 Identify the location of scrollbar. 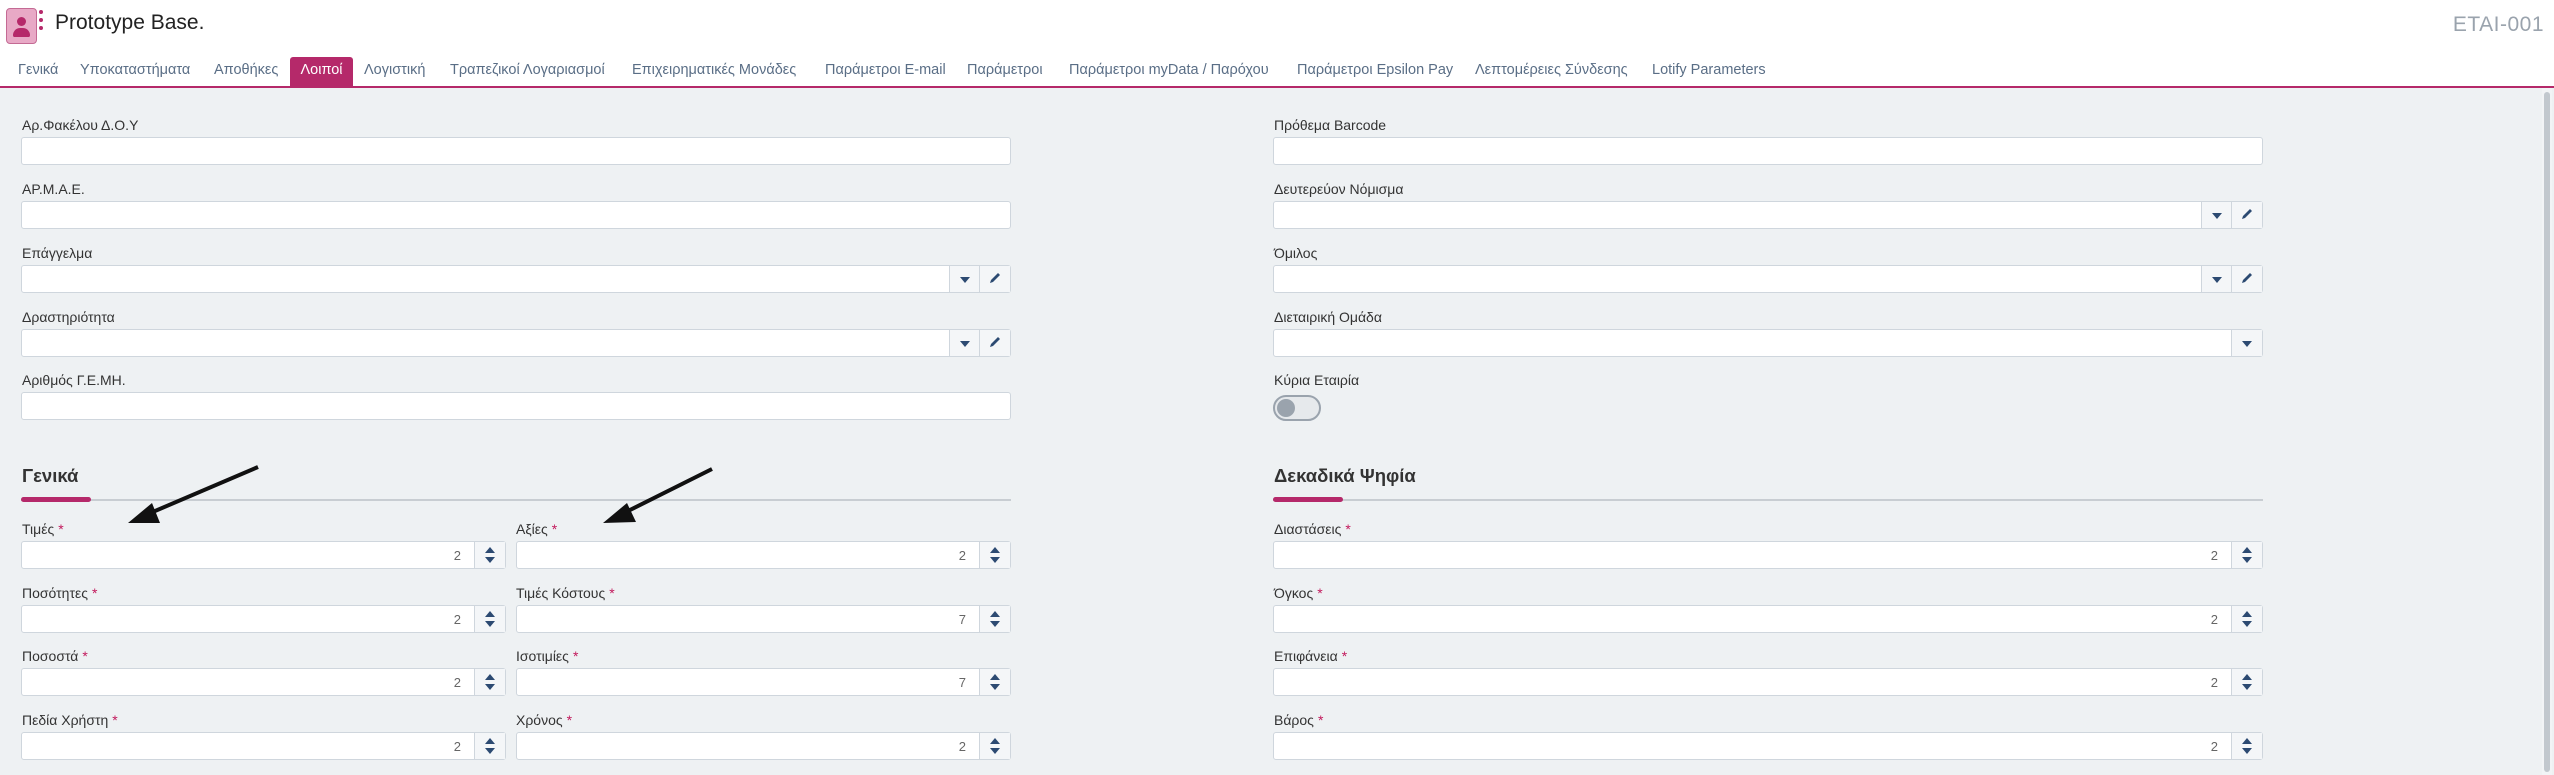
(2547, 431).